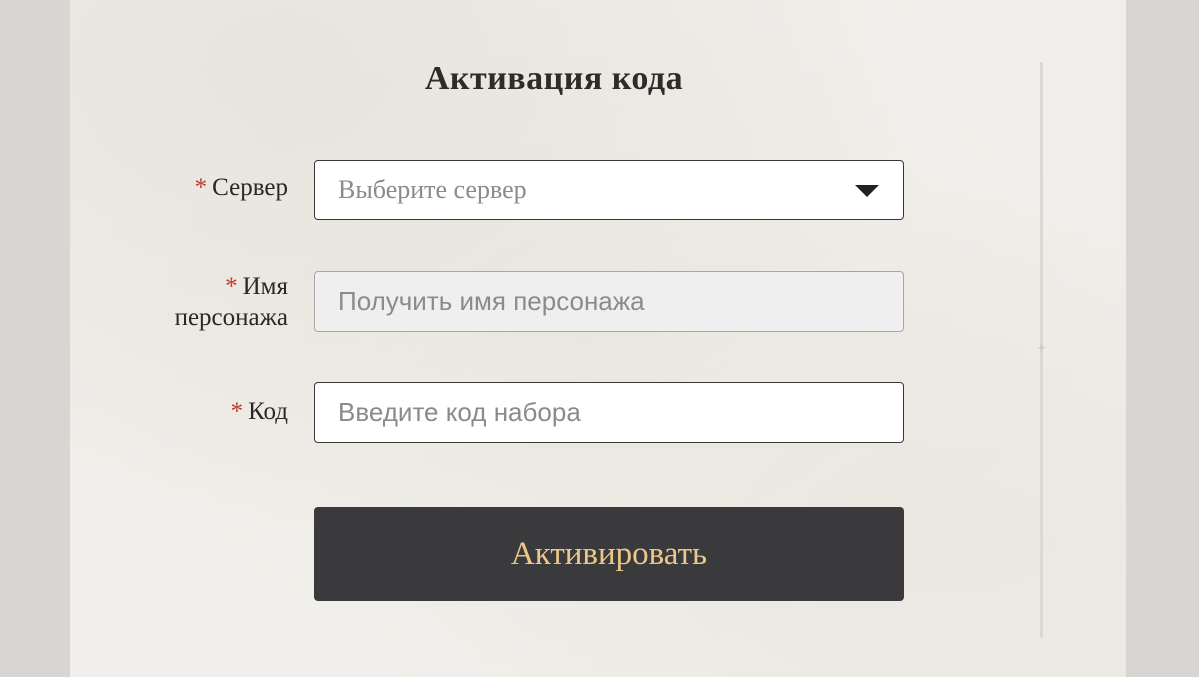  I want to click on character-label-line1: * Имя, so click(231, 286).